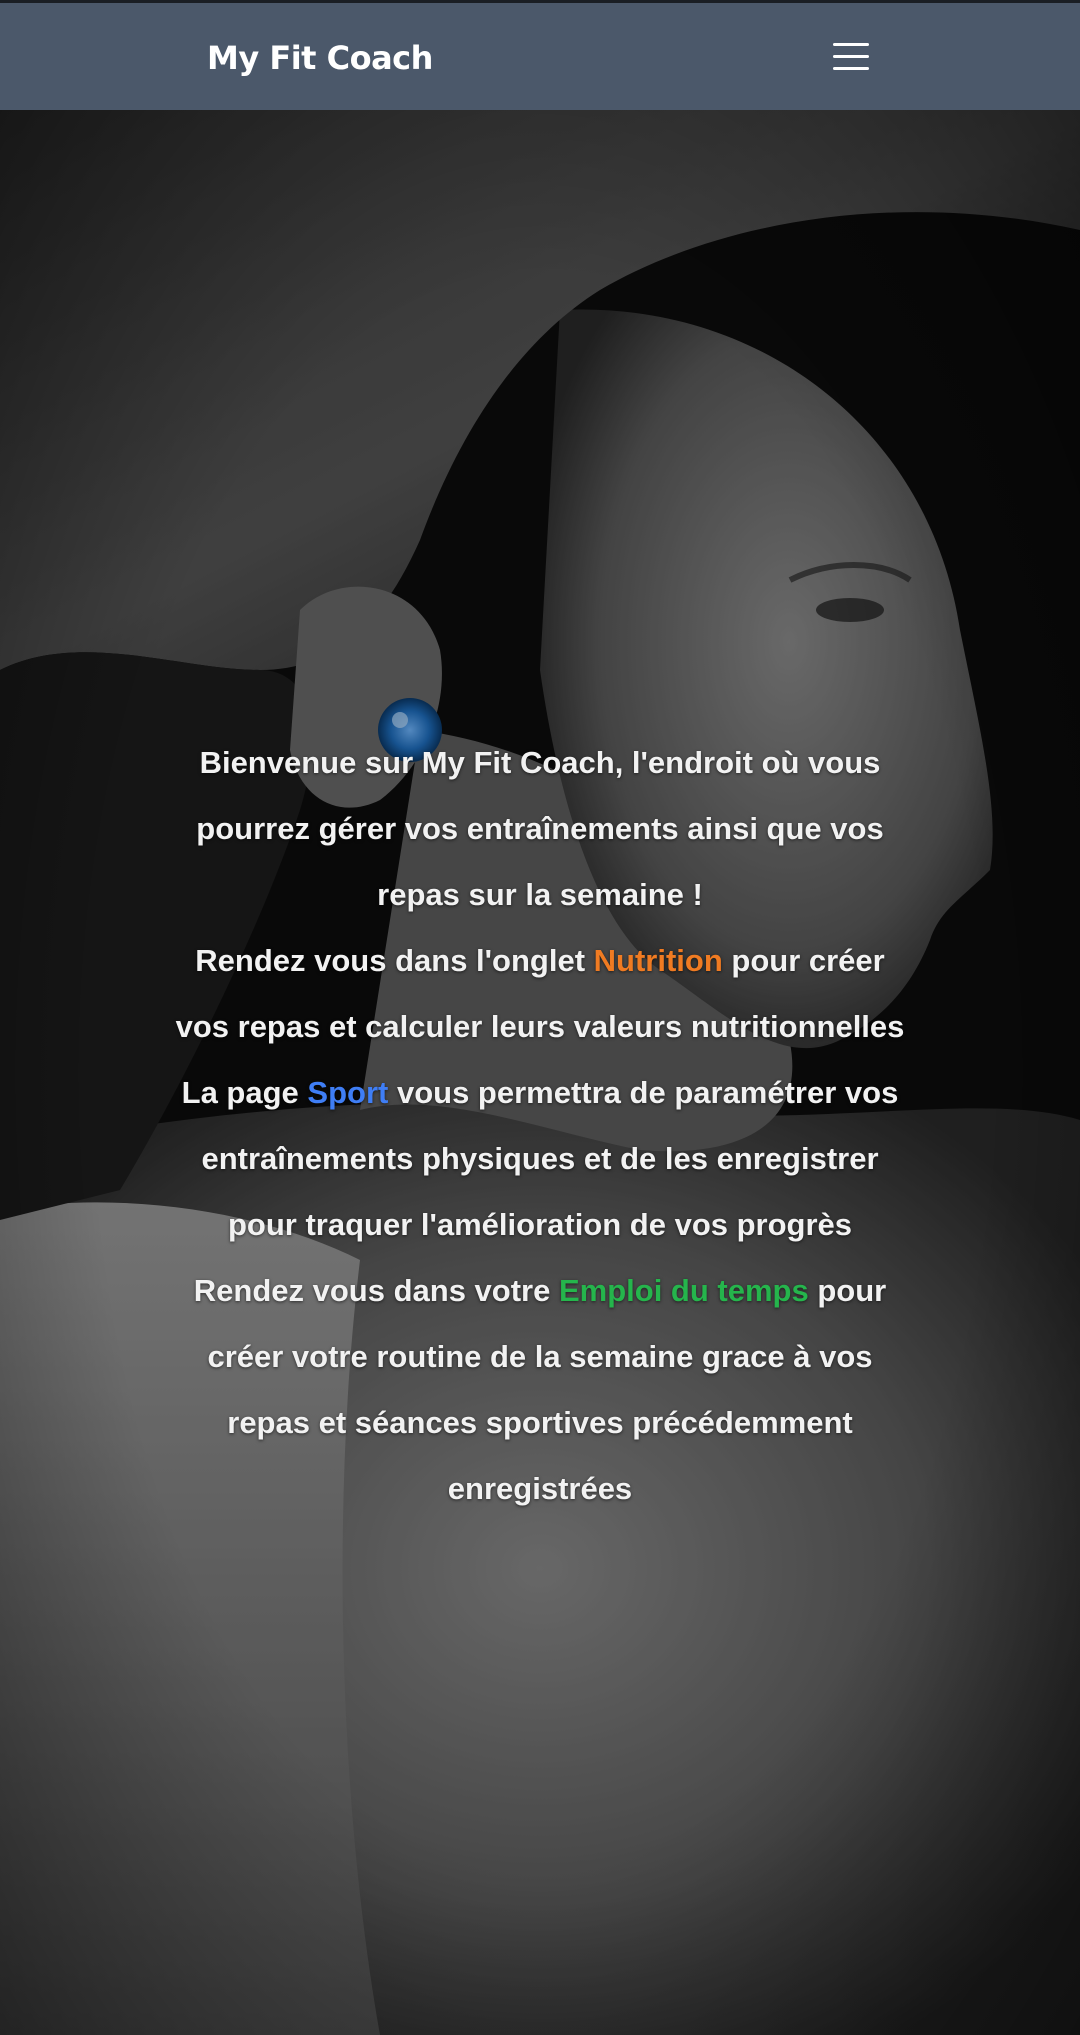 The height and width of the screenshot is (2035, 1080). What do you see at coordinates (684, 1290) in the screenshot?
I see `schedule-link: Emploi du temps` at bounding box center [684, 1290].